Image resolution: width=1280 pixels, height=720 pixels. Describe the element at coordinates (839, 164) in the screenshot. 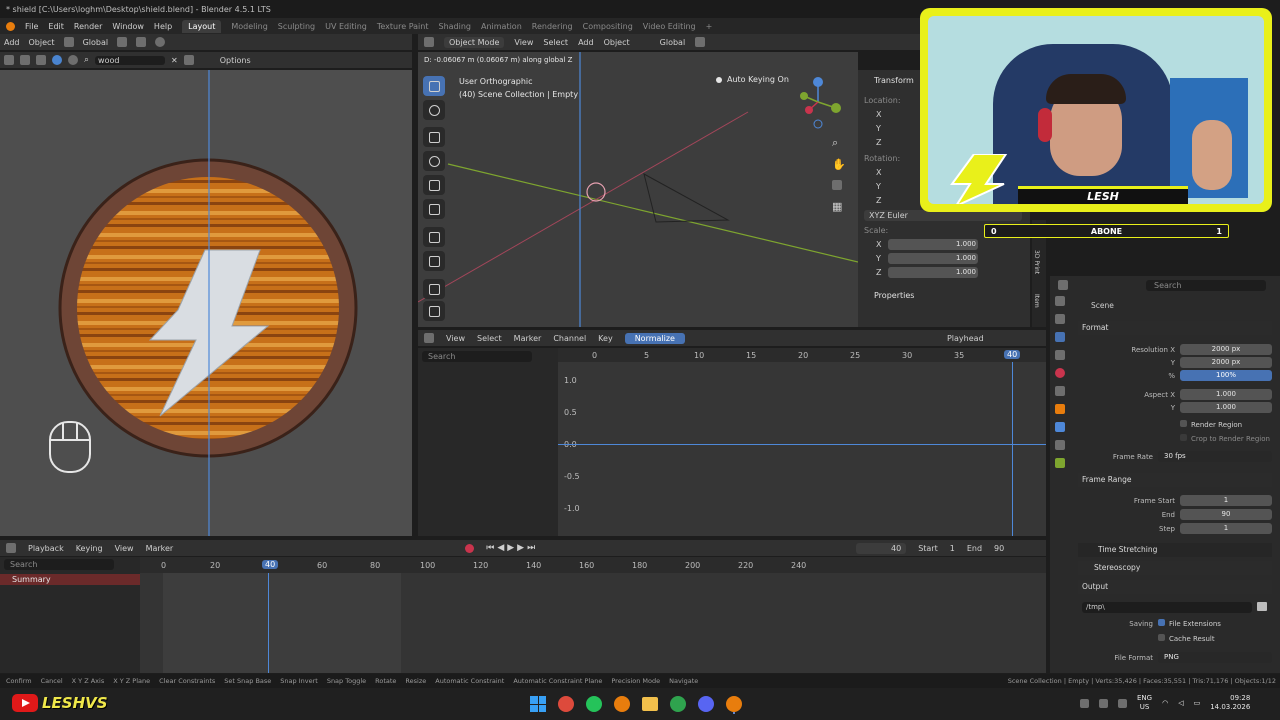

I see `pan-hand-icon: ✋` at that location.